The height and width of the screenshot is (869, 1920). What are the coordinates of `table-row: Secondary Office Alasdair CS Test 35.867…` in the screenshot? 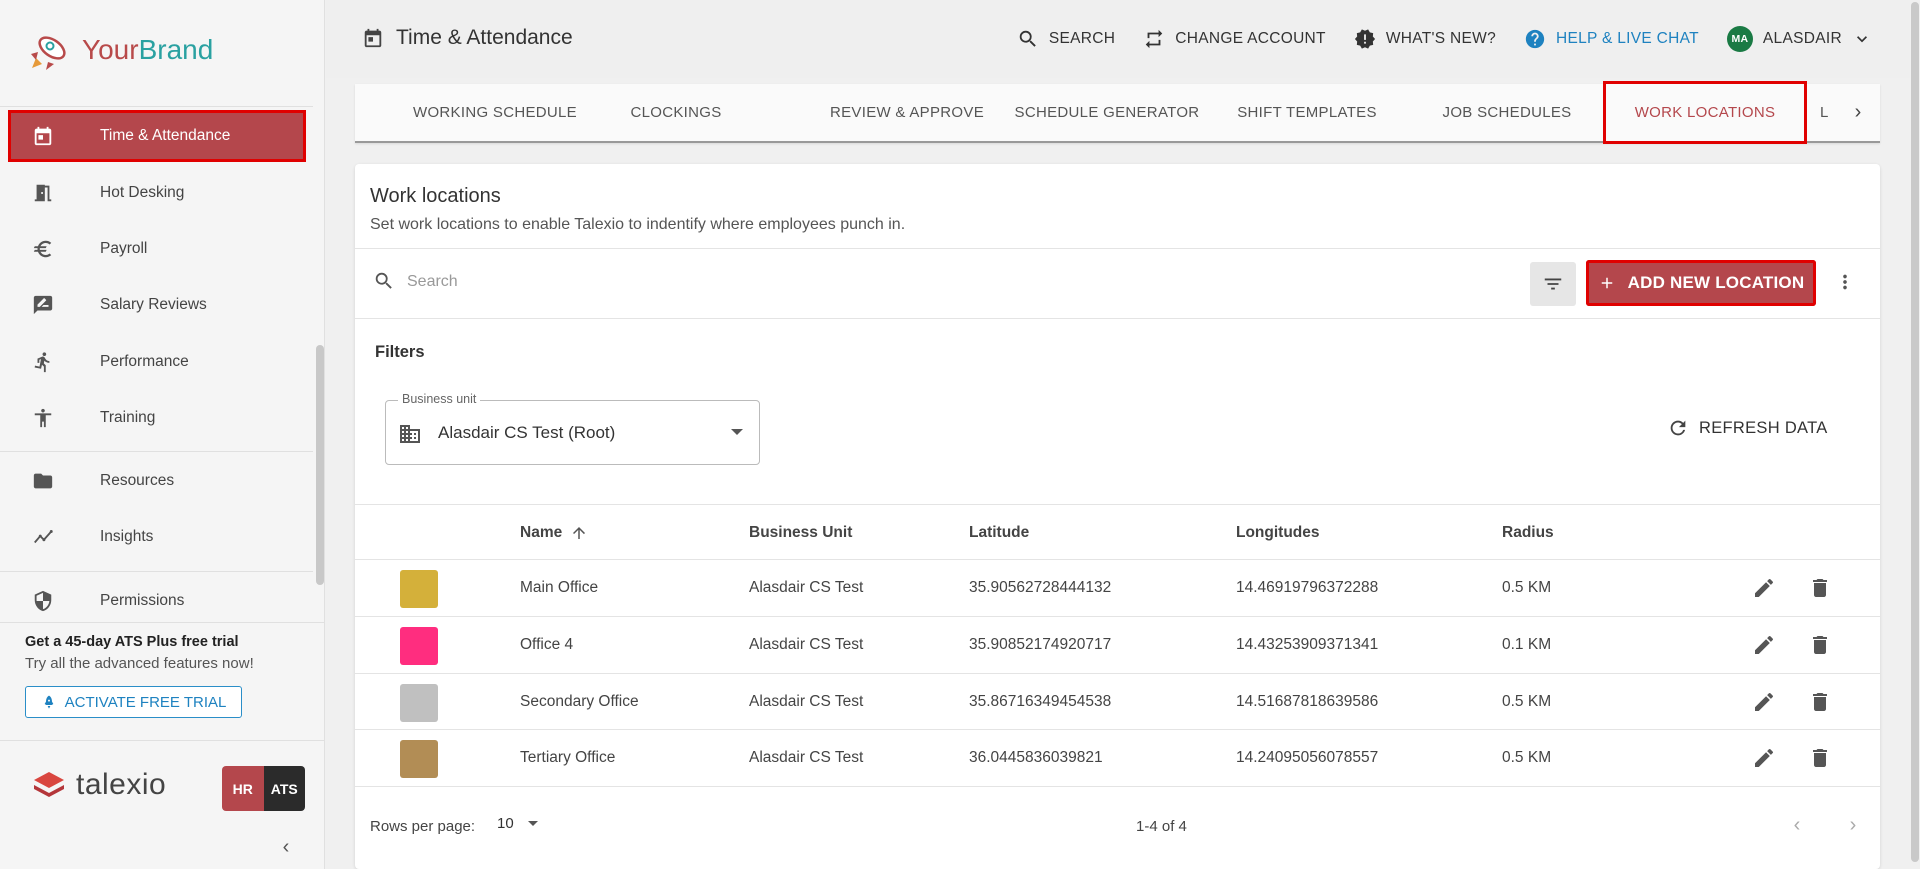 It's located at (1117, 701).